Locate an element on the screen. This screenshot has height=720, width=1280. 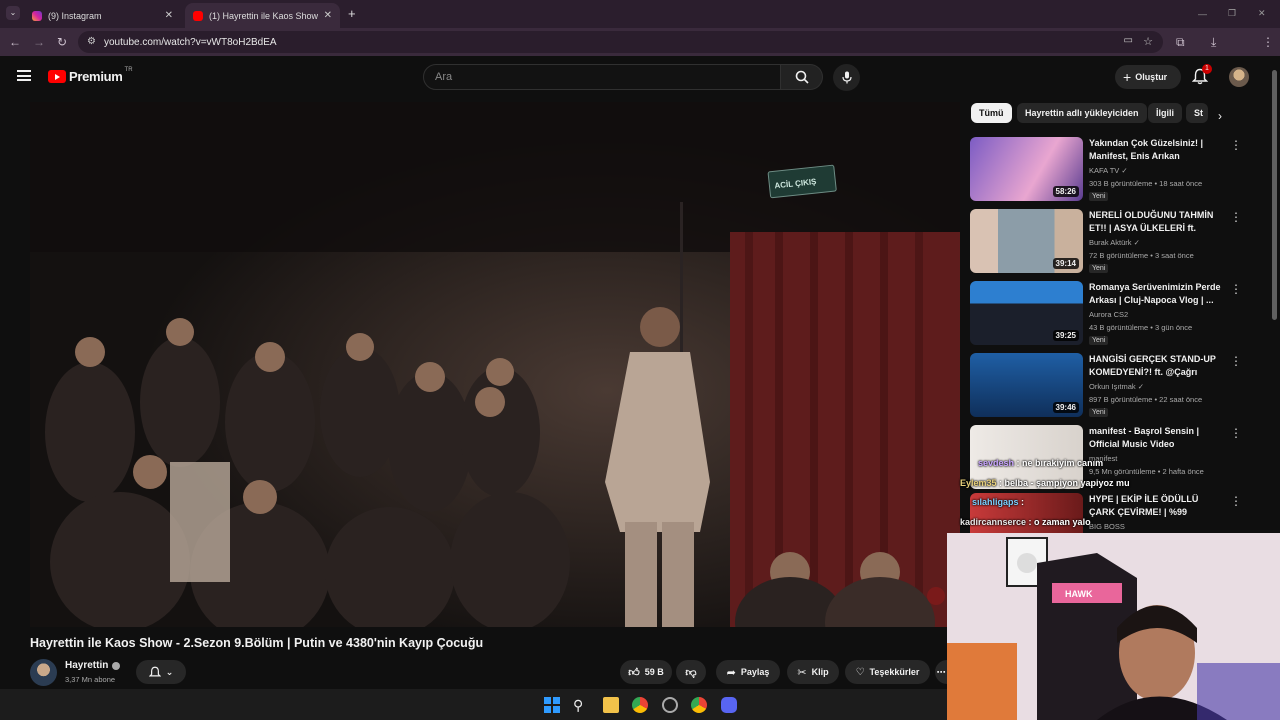
chip-all: Tümü is located at coordinates (991, 113).